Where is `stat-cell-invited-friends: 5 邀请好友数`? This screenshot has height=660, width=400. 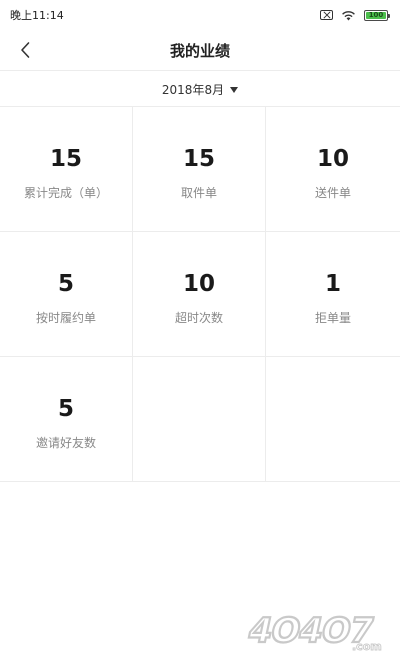
stat-cell-invited-friends: 5 邀请好友数 is located at coordinates (66, 419).